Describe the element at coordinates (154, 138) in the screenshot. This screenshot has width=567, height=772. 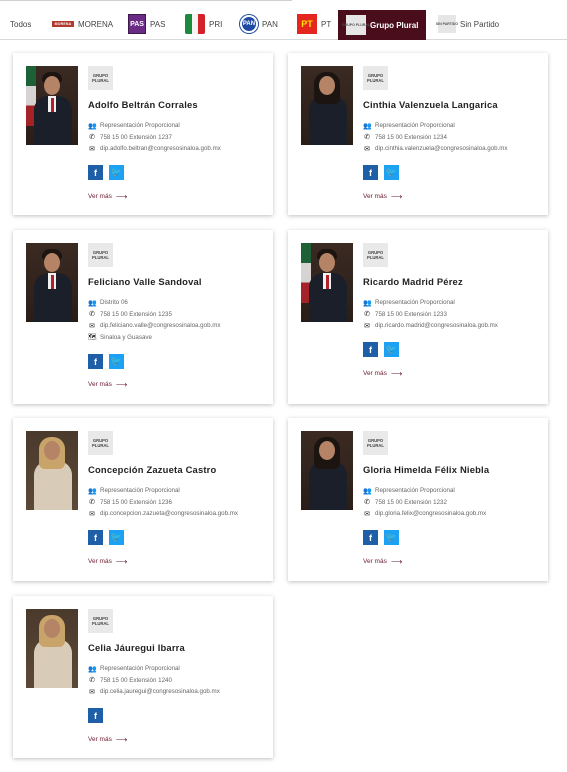
I see `info-row-phone: ✆ 758 15 00 Extensión 1237` at that location.